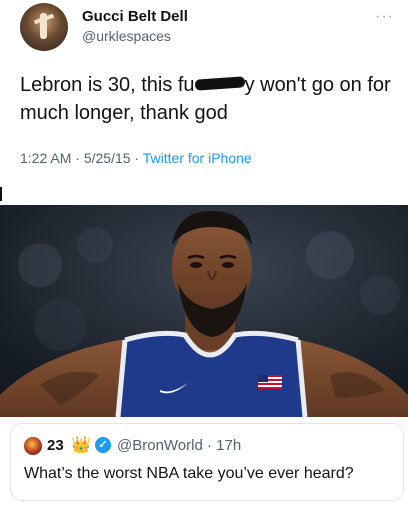  What do you see at coordinates (45, 158) in the screenshot?
I see `tweet-time: 1:22 AM` at bounding box center [45, 158].